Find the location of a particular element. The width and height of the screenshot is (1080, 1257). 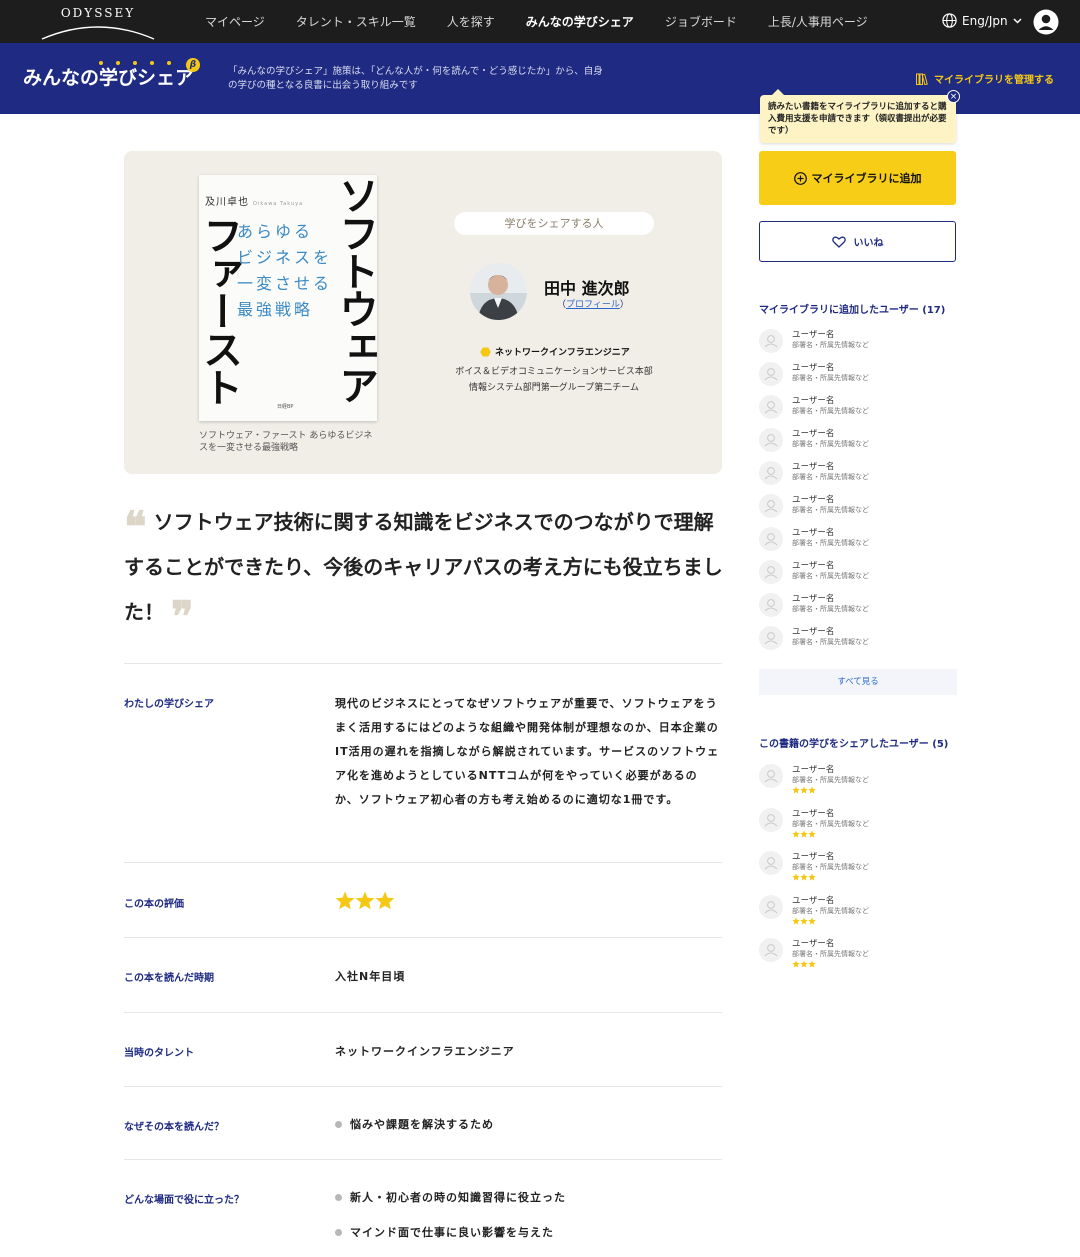

like-button: いいね is located at coordinates (857, 241).